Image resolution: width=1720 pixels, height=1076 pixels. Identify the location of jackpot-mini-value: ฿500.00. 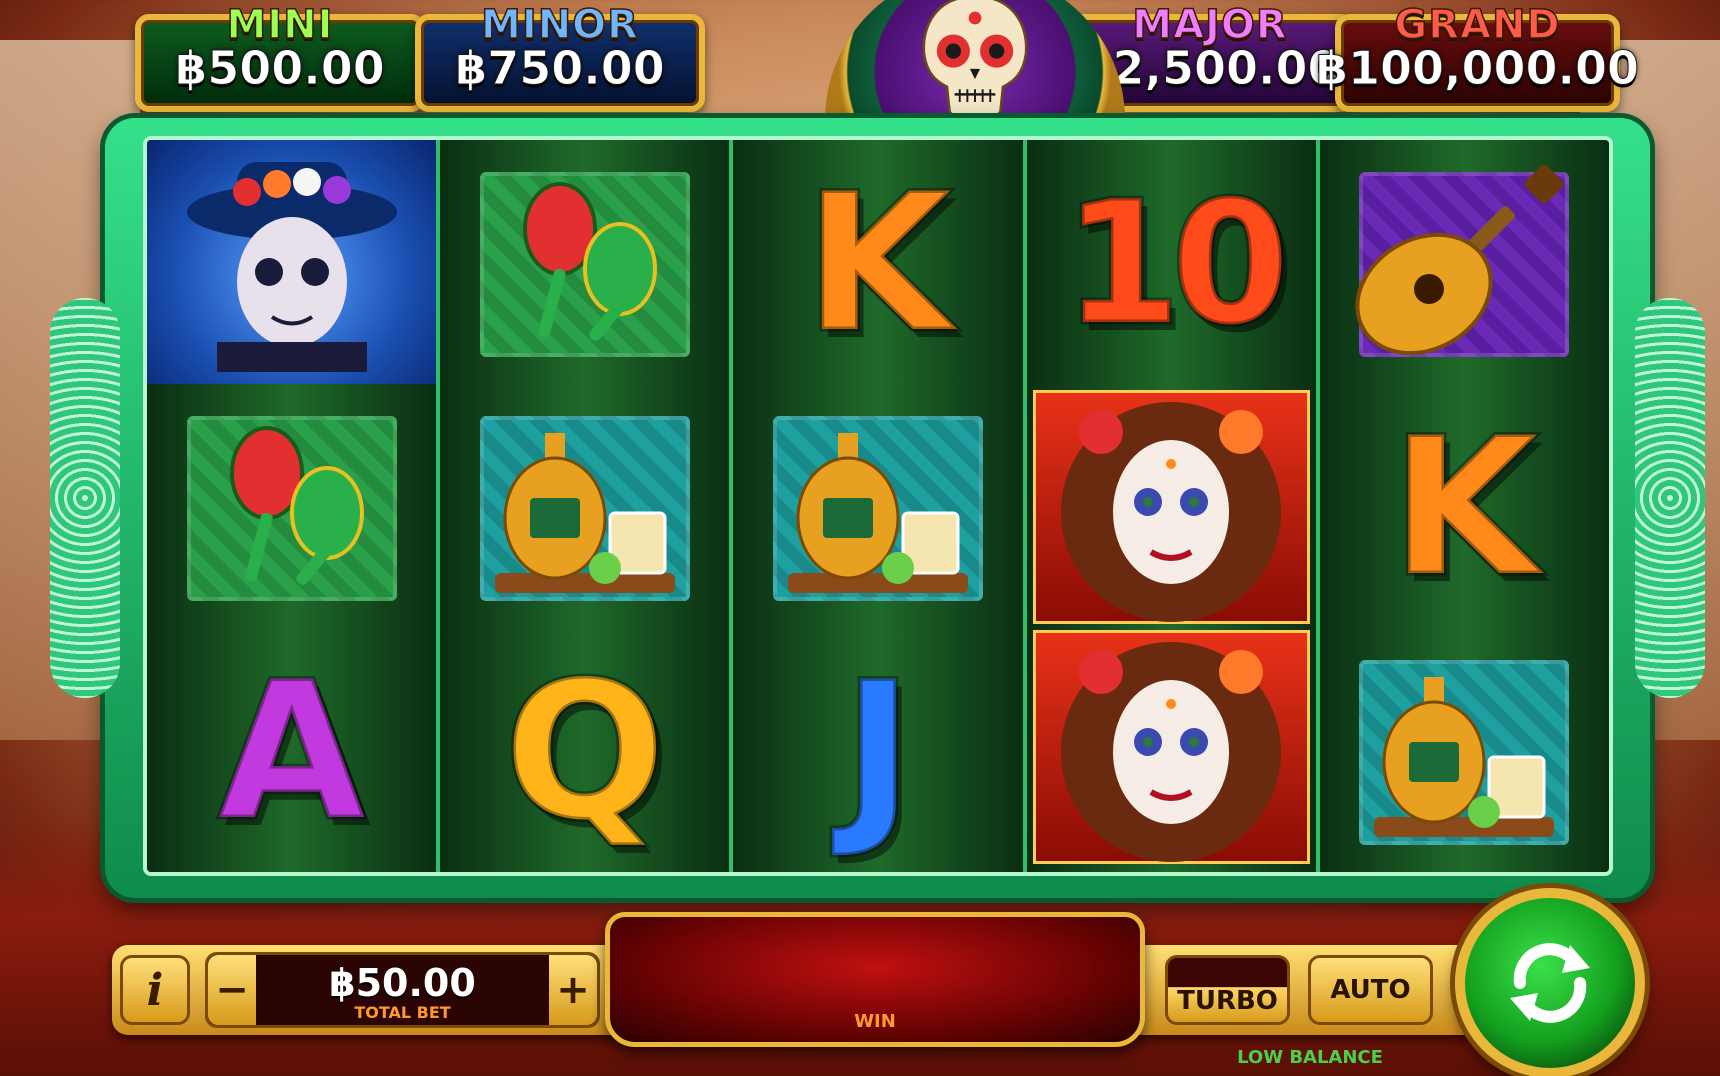
(280, 68).